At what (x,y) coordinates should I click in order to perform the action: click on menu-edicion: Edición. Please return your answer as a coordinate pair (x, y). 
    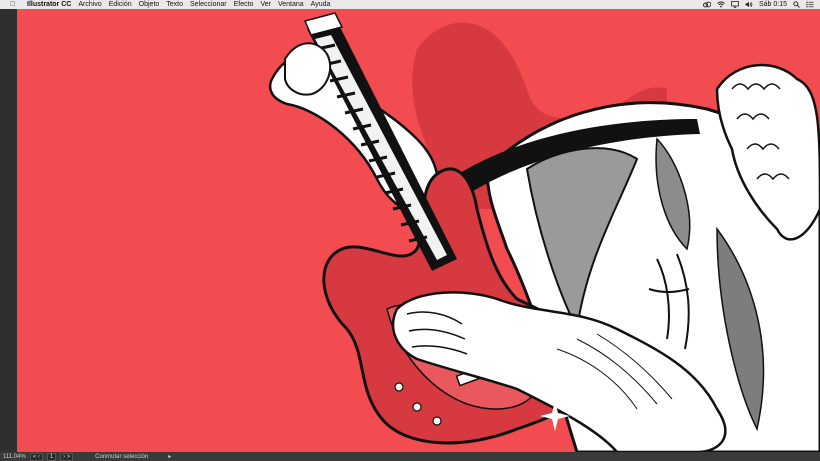
    Looking at the image, I should click on (120, 4).